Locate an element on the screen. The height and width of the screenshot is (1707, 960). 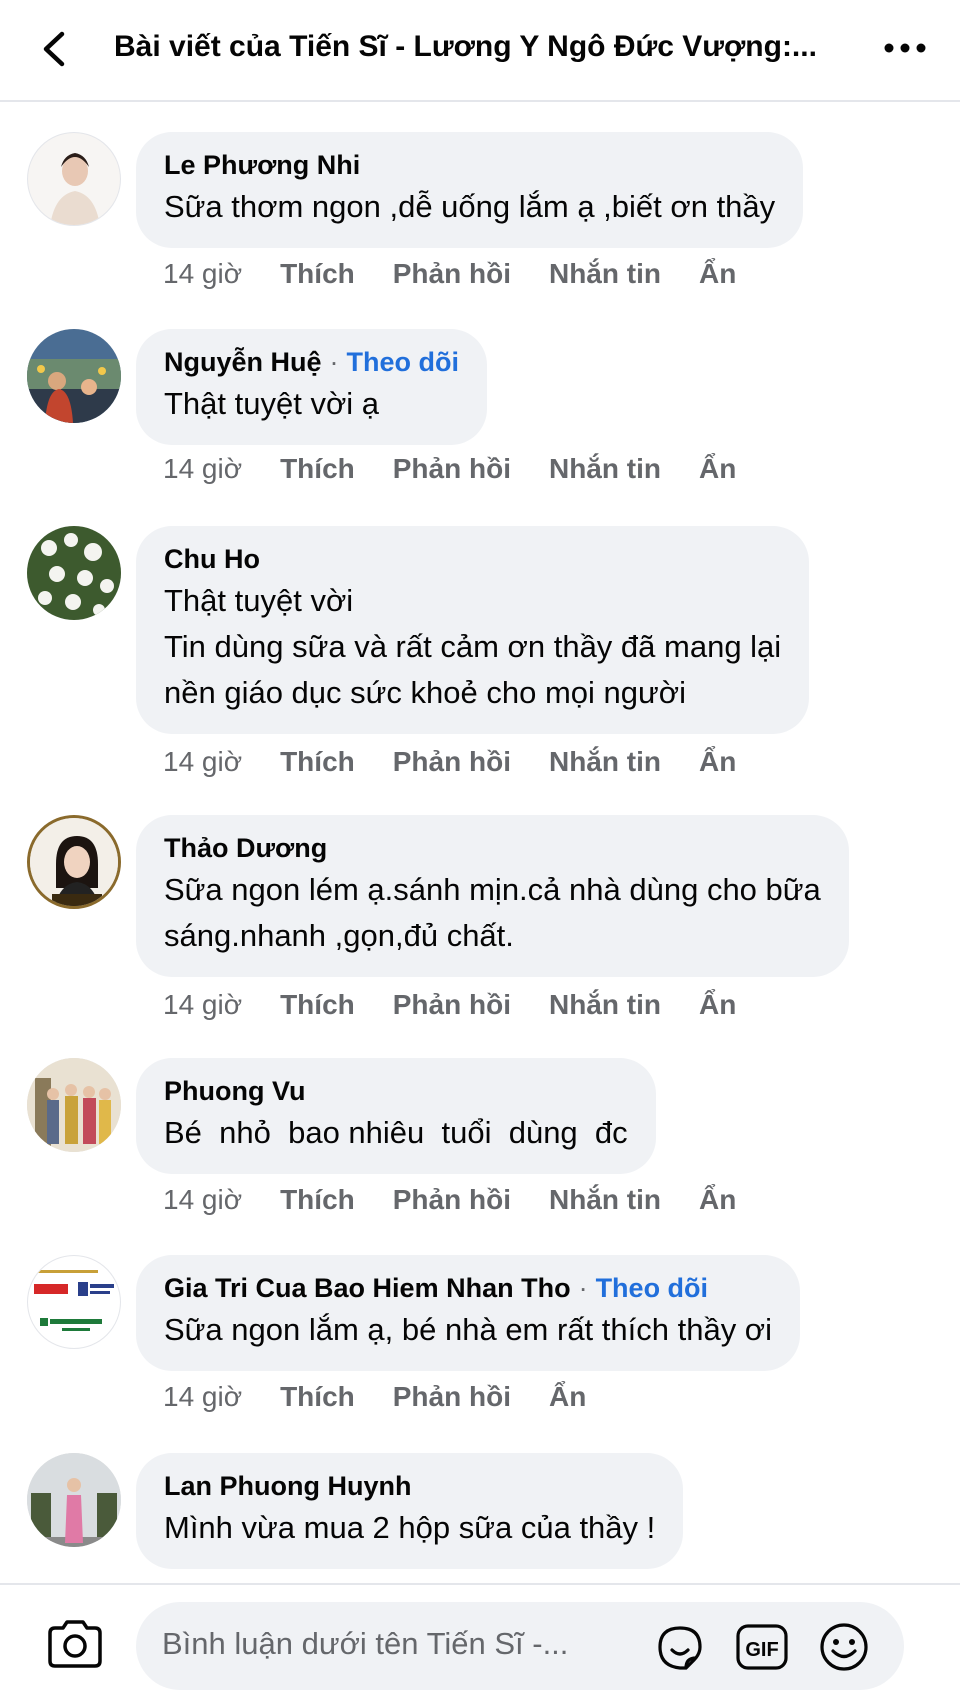
gif-label: GIF is located at coordinates (761, 1650).